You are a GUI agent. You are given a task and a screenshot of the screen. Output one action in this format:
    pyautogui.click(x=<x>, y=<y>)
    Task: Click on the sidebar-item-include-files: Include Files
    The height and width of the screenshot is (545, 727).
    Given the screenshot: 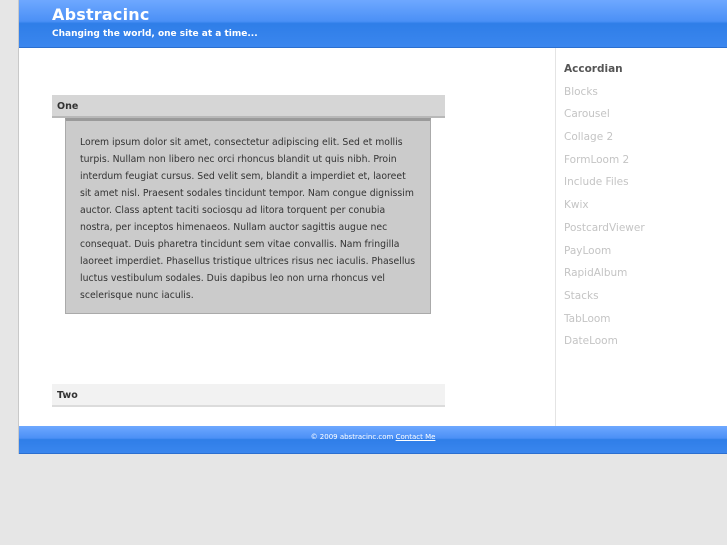 What is the action you would take?
    pyautogui.click(x=604, y=186)
    